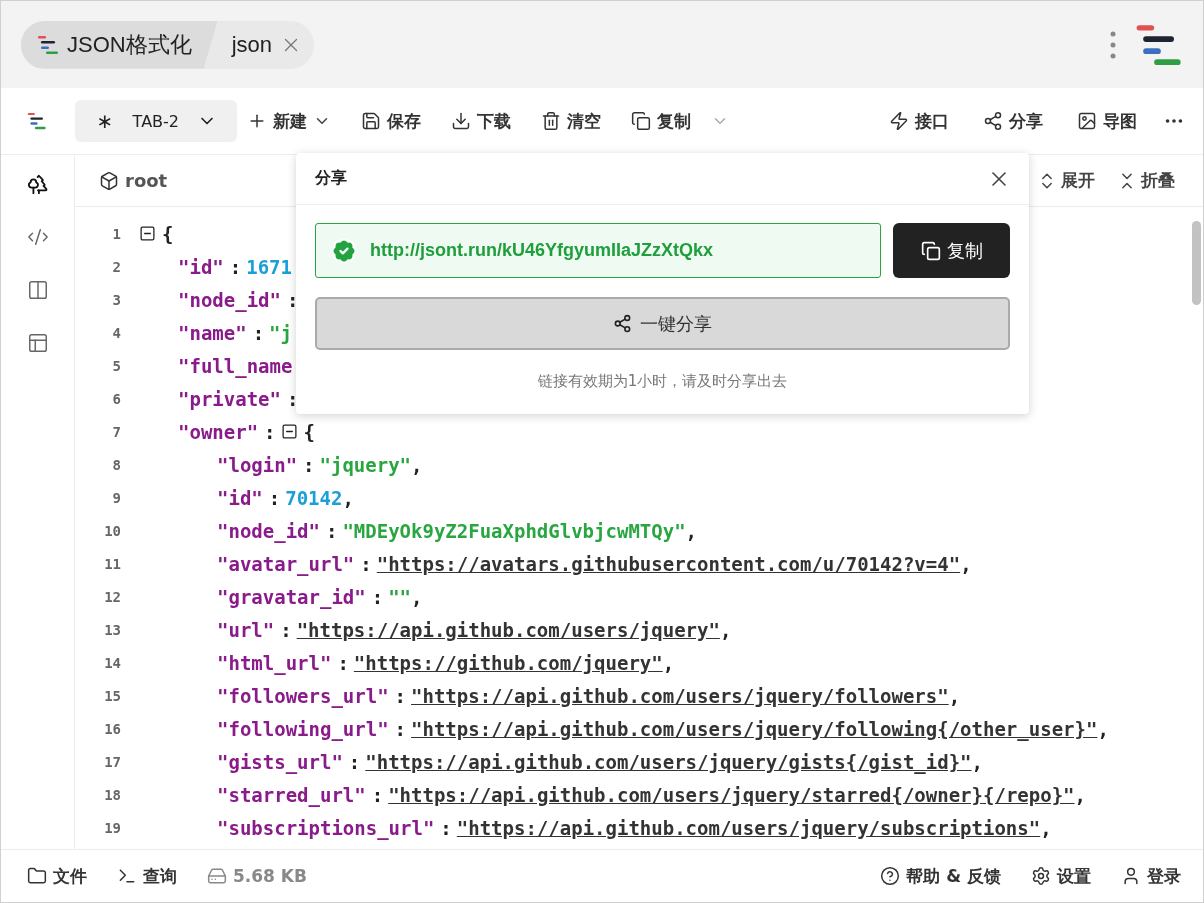 Image resolution: width=1204 pixels, height=903 pixels. What do you see at coordinates (668, 563) in the screenshot?
I see `url-link: "https://avatars.githubusercontent.com/u/70142?v=4"` at bounding box center [668, 563].